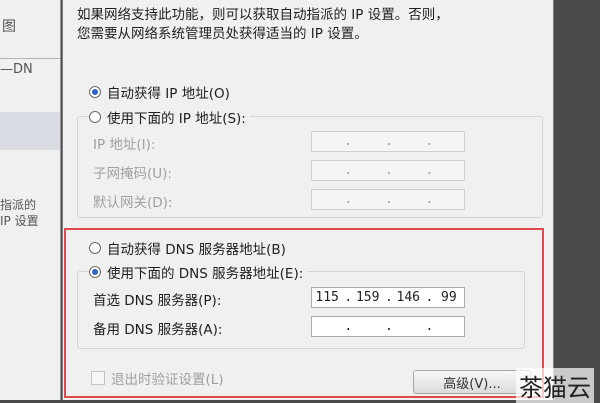 This screenshot has width=600, height=403. I want to click on auto-ip-radio: 自动获得 IP 地址(O), so click(159, 92).